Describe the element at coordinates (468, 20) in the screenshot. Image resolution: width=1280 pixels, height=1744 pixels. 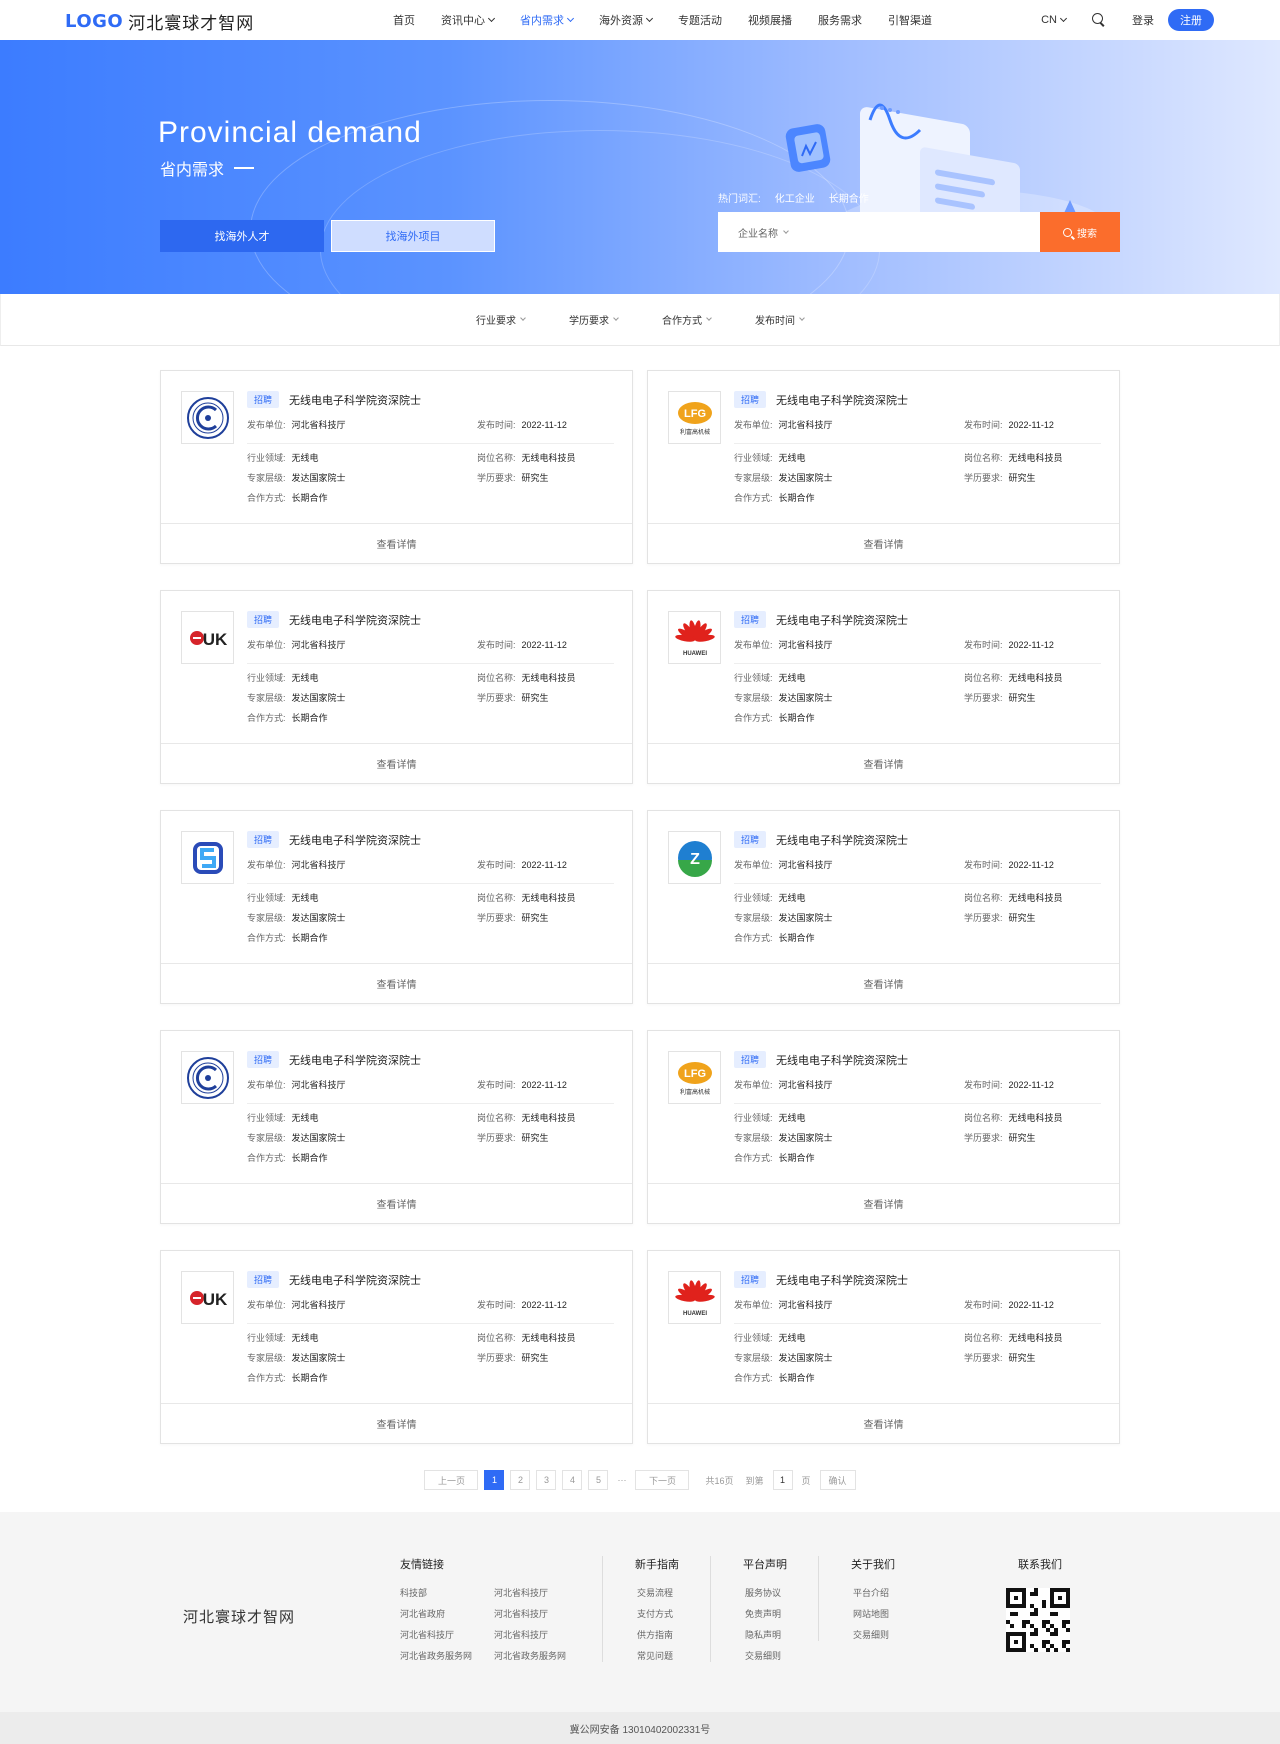
I see `nav-item: 资讯中心` at that location.